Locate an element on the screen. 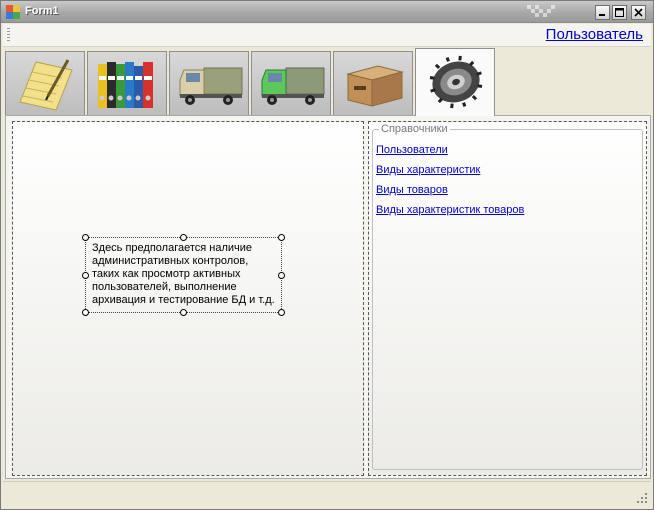  close-button is located at coordinates (638, 12).